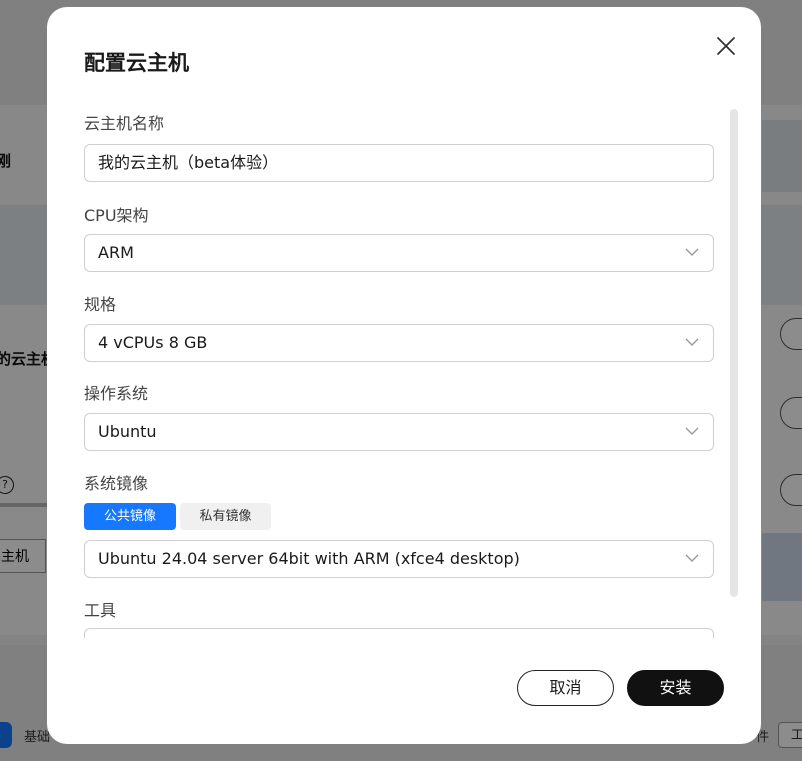 The height and width of the screenshot is (761, 802). Describe the element at coordinates (153, 342) in the screenshot. I see `spec-value: 4 vCPUs 8 GB` at that location.